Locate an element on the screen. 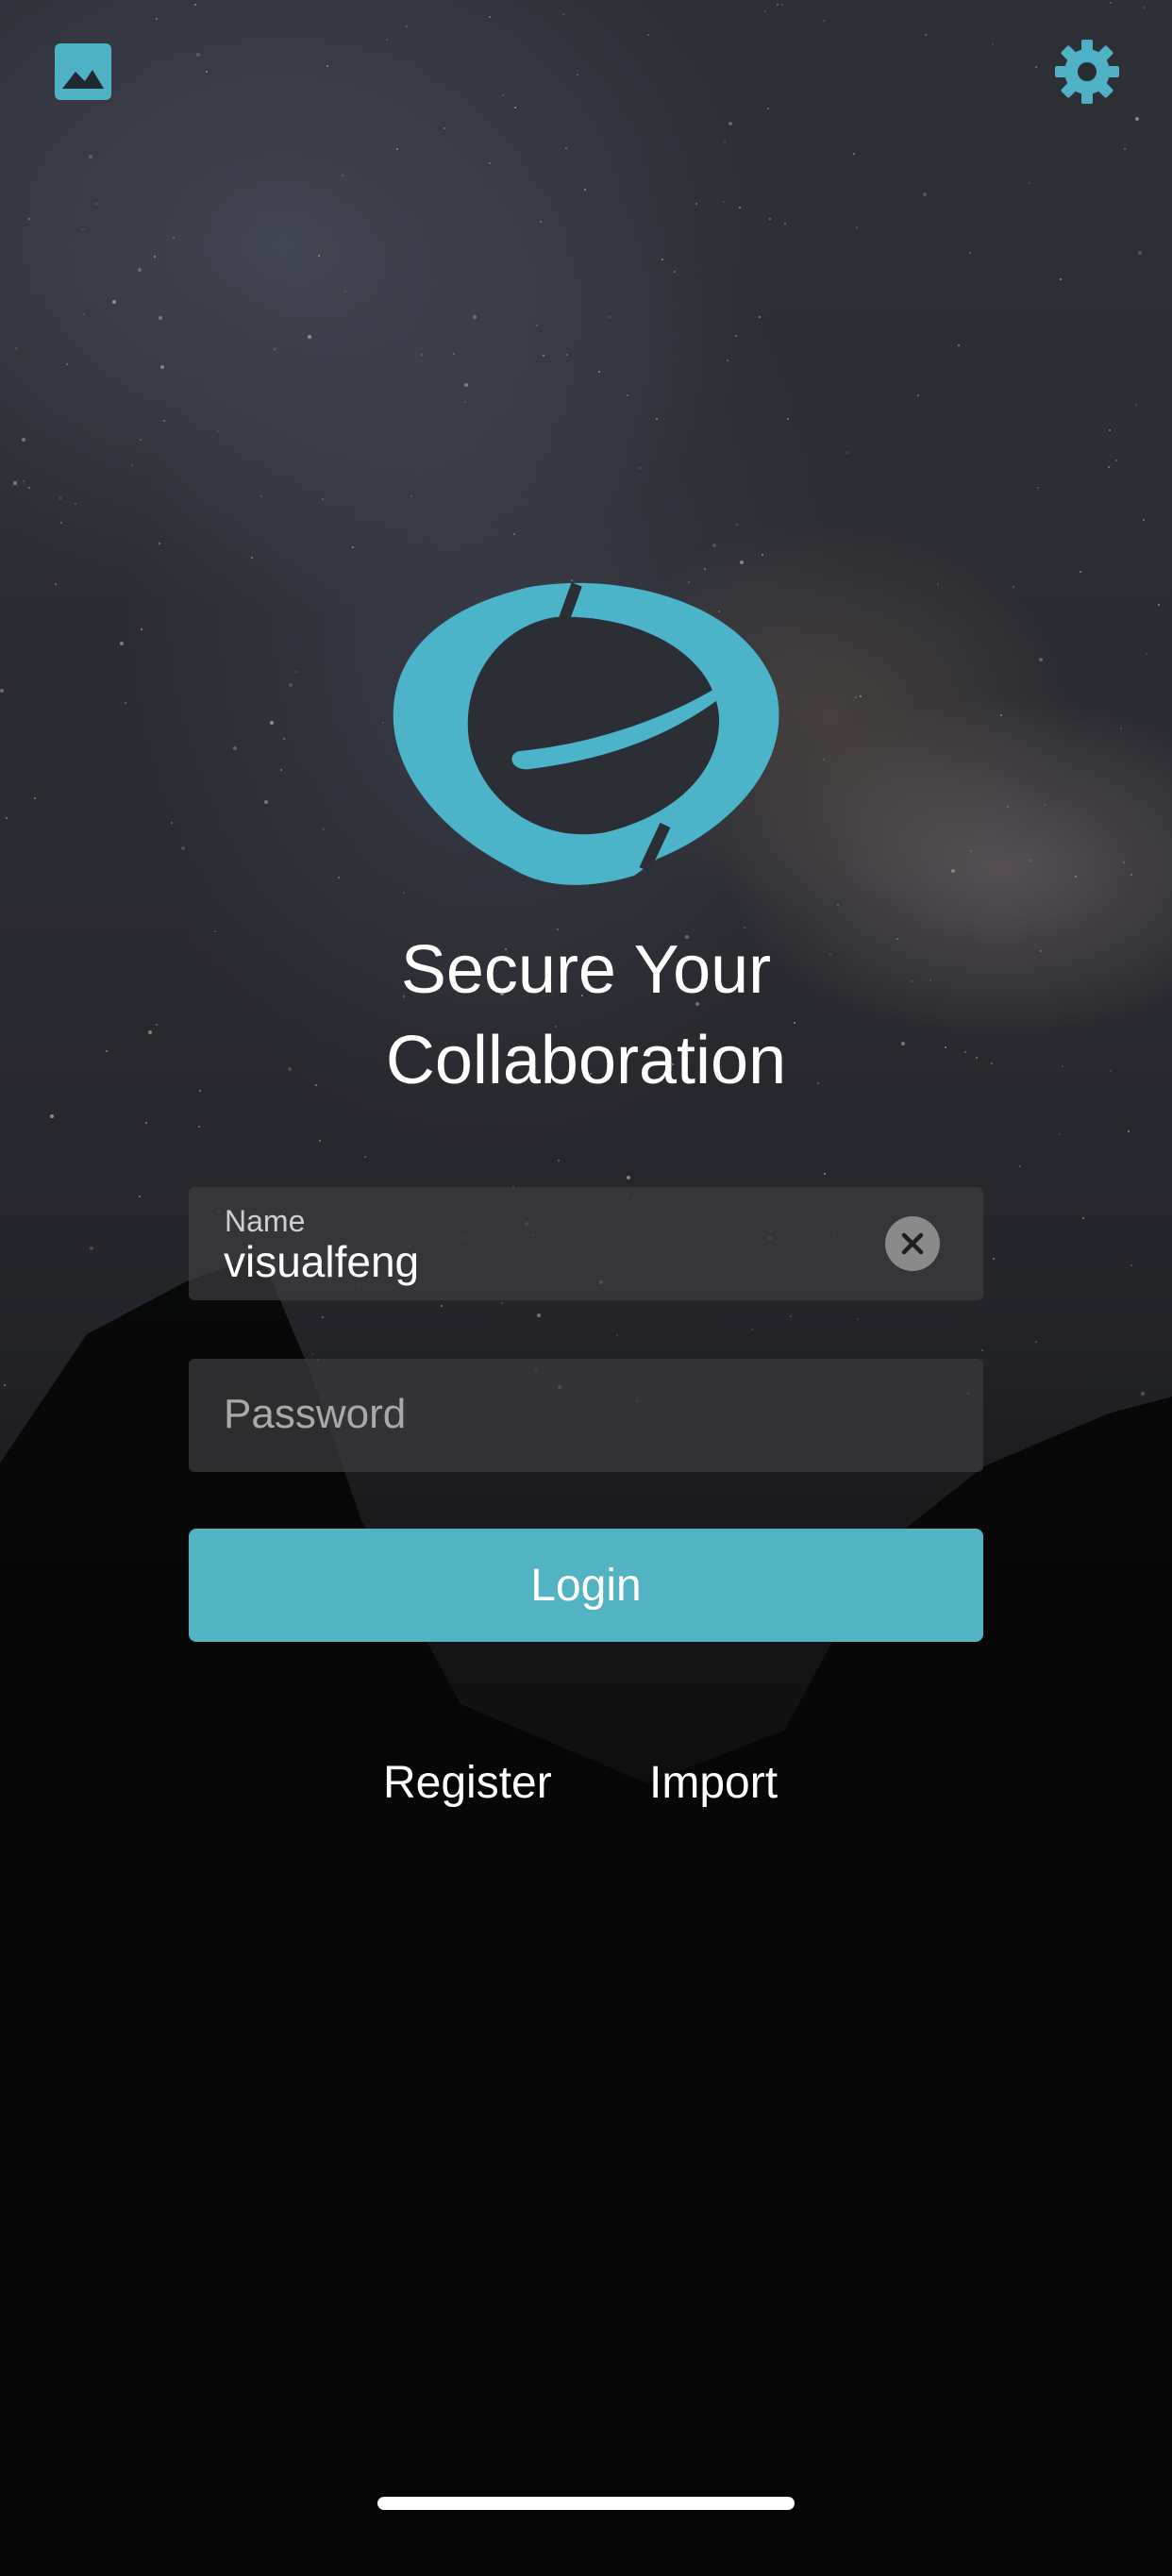 This screenshot has height=2576, width=1172. name-input: visualfeng is located at coordinates (321, 1261).